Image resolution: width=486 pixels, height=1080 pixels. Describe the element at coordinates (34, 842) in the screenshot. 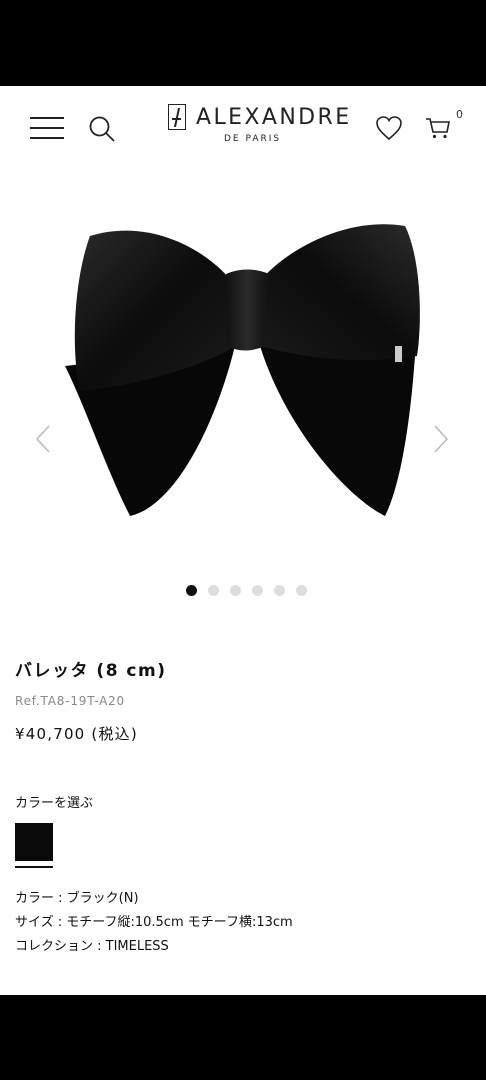

I see `color-swatch-black` at that location.